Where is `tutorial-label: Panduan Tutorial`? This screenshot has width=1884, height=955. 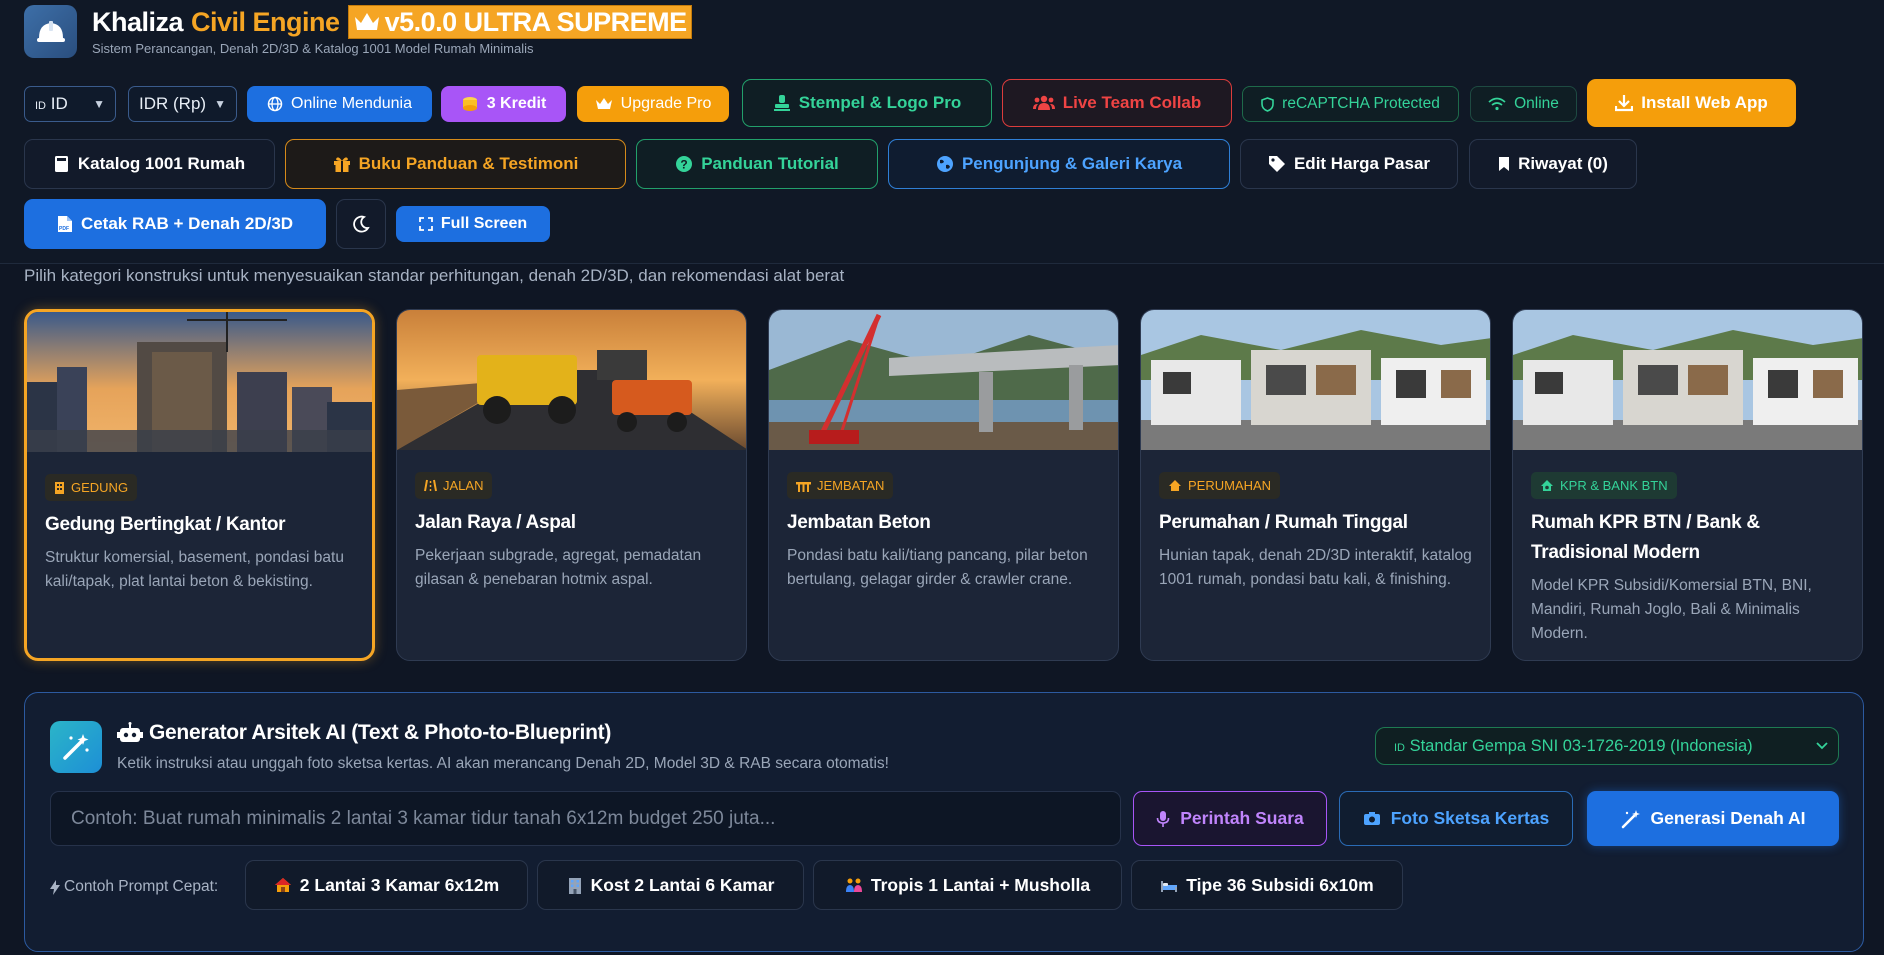 tutorial-label: Panduan Tutorial is located at coordinates (770, 163).